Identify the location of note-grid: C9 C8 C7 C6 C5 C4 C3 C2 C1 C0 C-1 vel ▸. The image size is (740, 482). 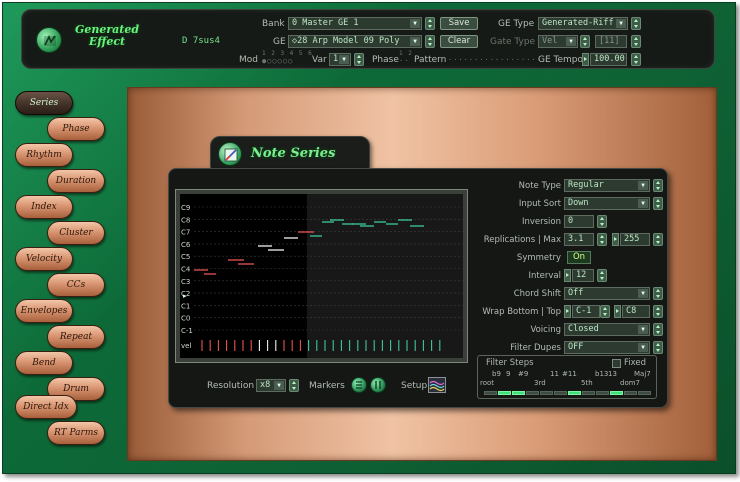
(321, 276).